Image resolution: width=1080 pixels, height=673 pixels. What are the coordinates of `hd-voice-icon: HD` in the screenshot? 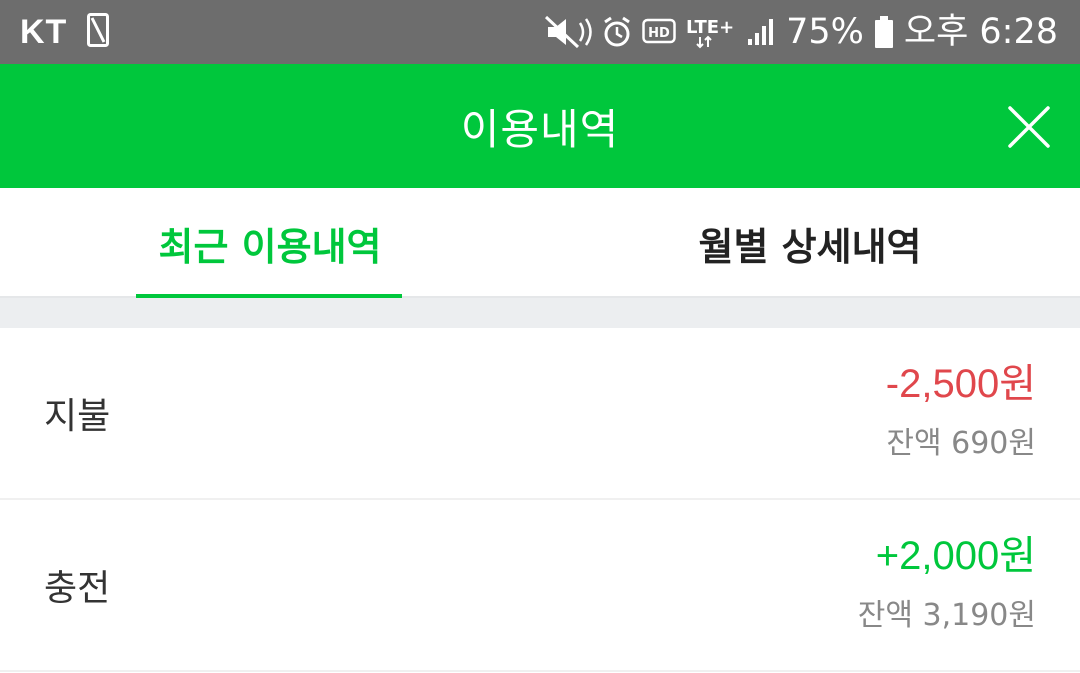 It's located at (659, 32).